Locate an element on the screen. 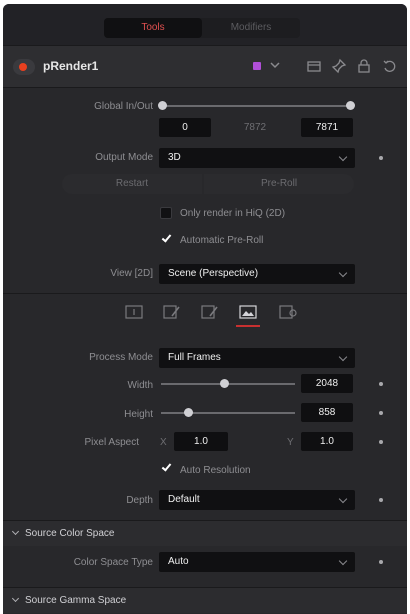  process-mode-dropdown: Full Frames is located at coordinates (257, 358).